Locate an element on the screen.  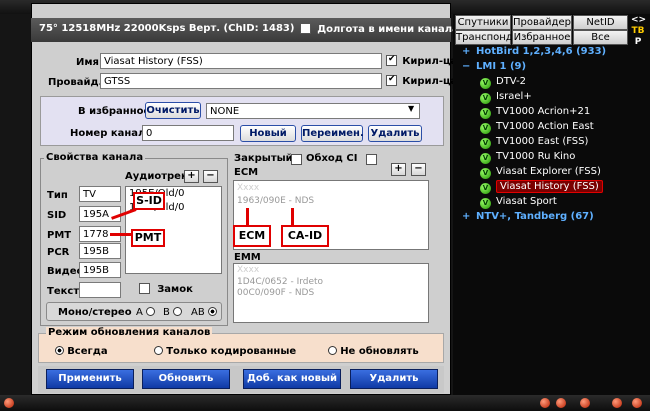
delete-small-button: Удалить is located at coordinates (395, 133).